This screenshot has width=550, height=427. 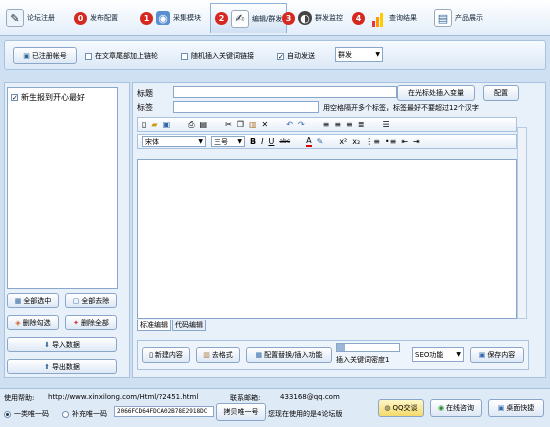 I want to click on tab-standard-edit: 标准编辑, so click(x=154, y=325).